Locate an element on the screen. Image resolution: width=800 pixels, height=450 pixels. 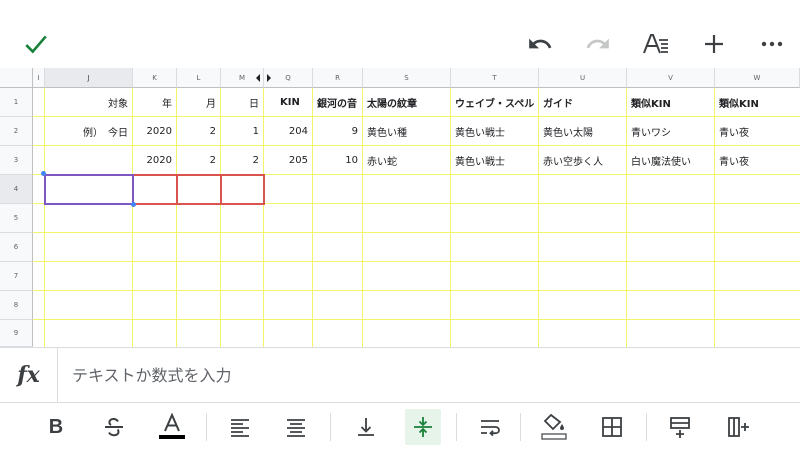
align-left-button is located at coordinates (240, 427).